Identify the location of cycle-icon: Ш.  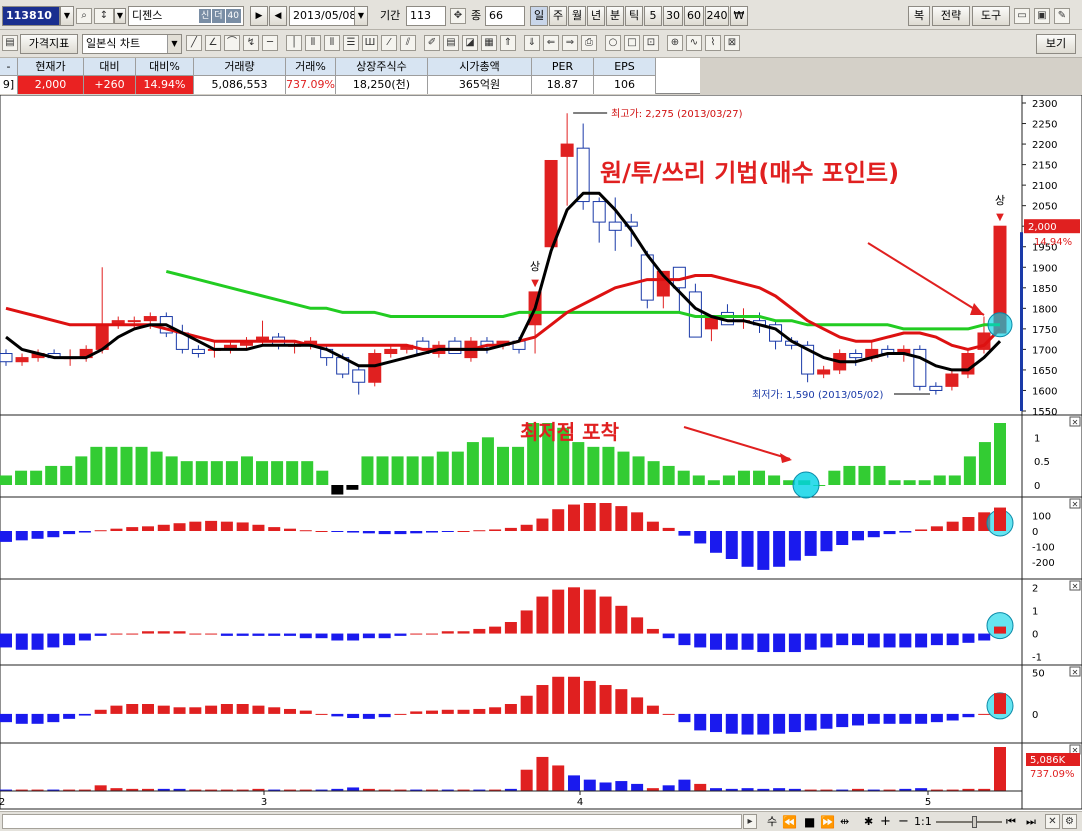
(370, 43).